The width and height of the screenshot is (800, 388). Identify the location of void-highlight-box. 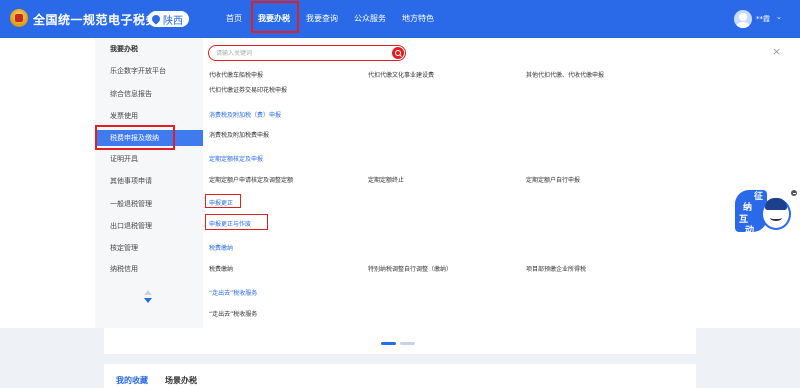
(236, 222).